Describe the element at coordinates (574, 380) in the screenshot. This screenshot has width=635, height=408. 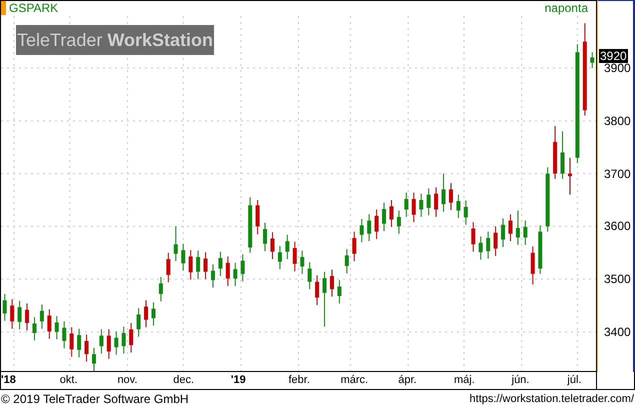
I see `axis-label: júl.` at that location.